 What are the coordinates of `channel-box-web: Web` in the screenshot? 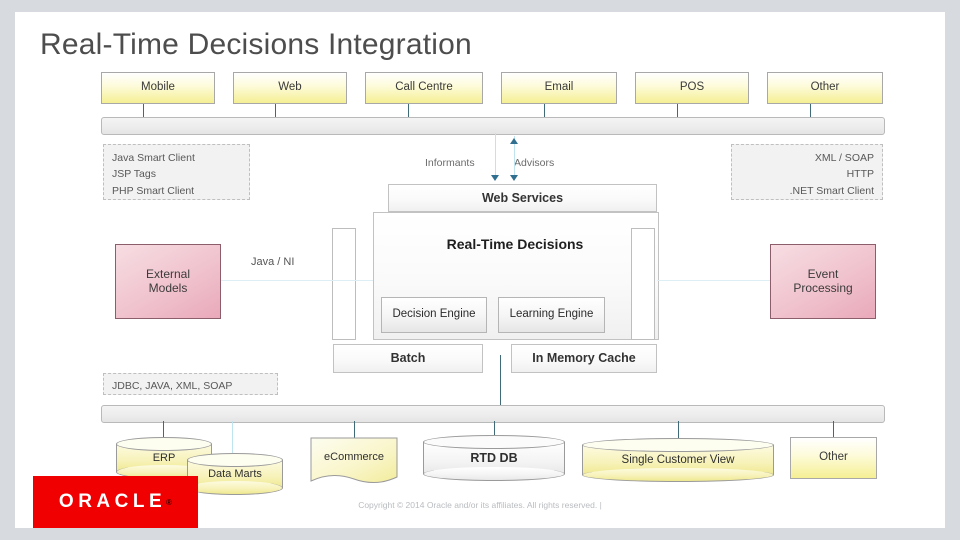 It's located at (290, 88).